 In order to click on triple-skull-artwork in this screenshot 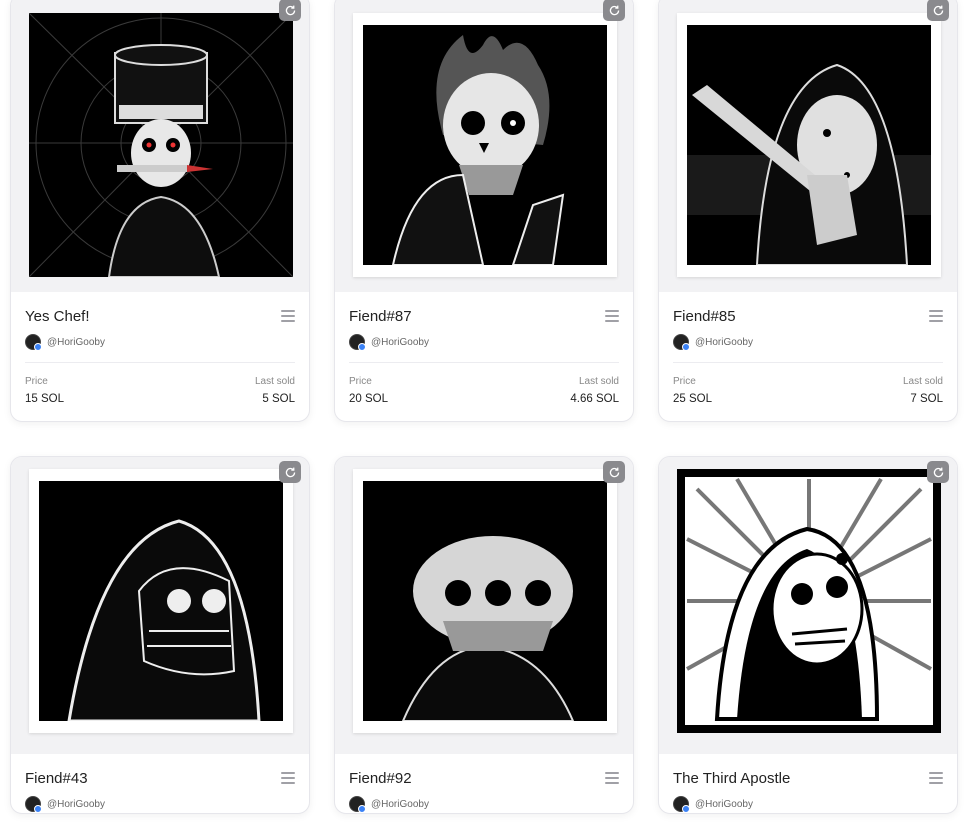, I will do `click(485, 601)`.